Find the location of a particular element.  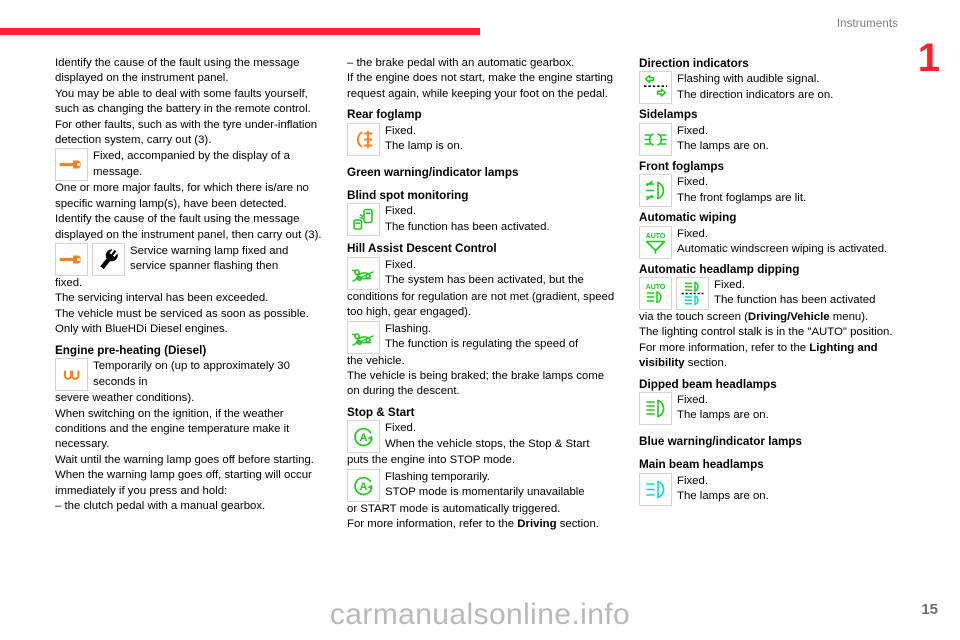

heading-auto-wiping: Automatic wiping is located at coordinates (688, 218).